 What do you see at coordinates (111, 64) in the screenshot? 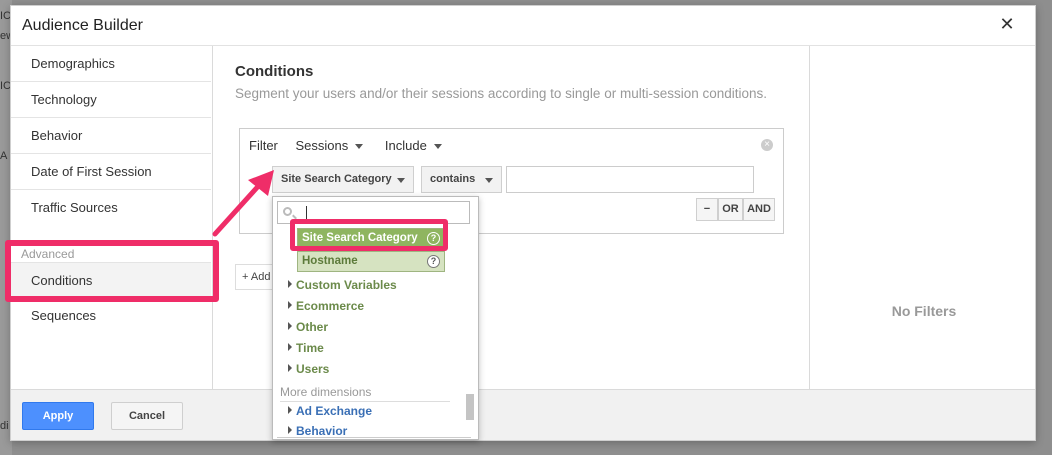
I see `sidebar-item-demographics: Demographics` at bounding box center [111, 64].